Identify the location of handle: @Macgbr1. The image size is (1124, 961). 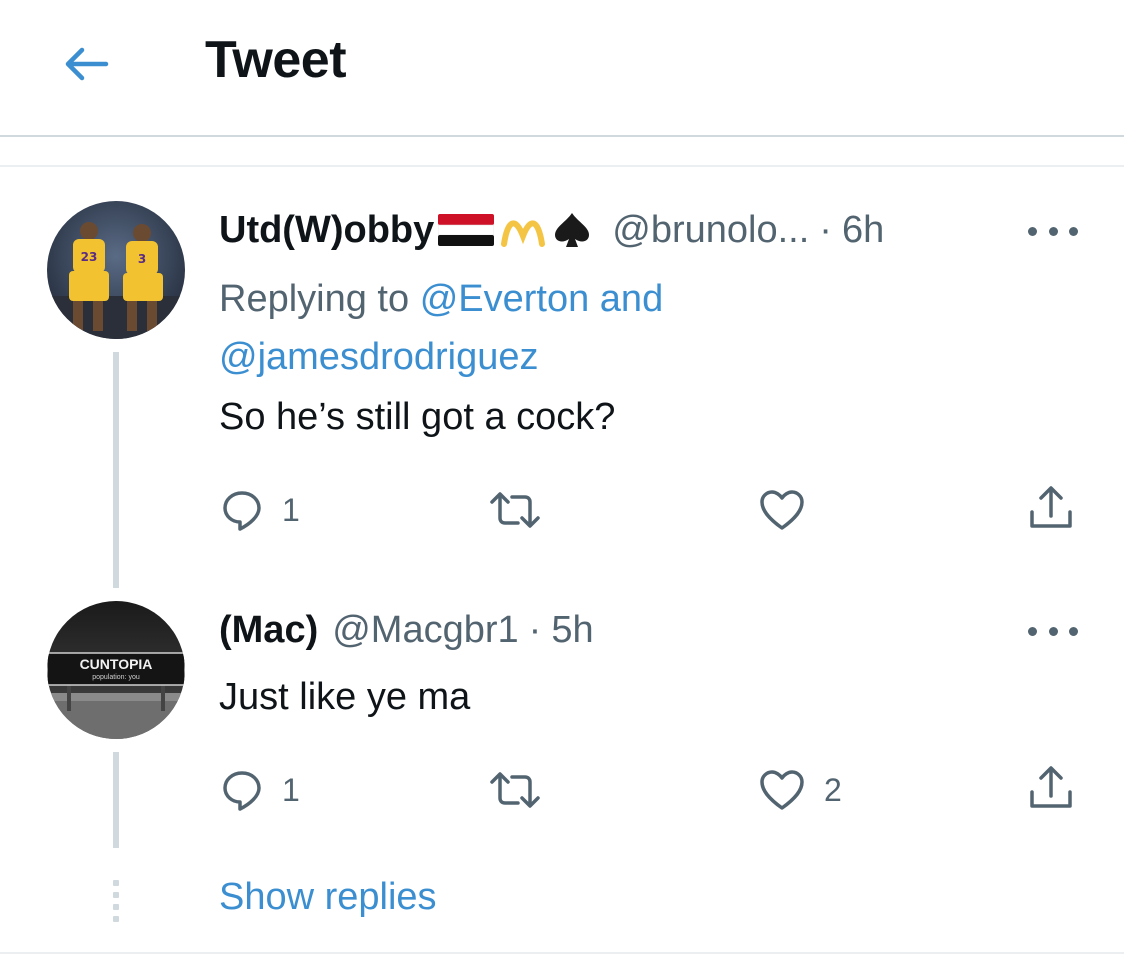
(425, 630).